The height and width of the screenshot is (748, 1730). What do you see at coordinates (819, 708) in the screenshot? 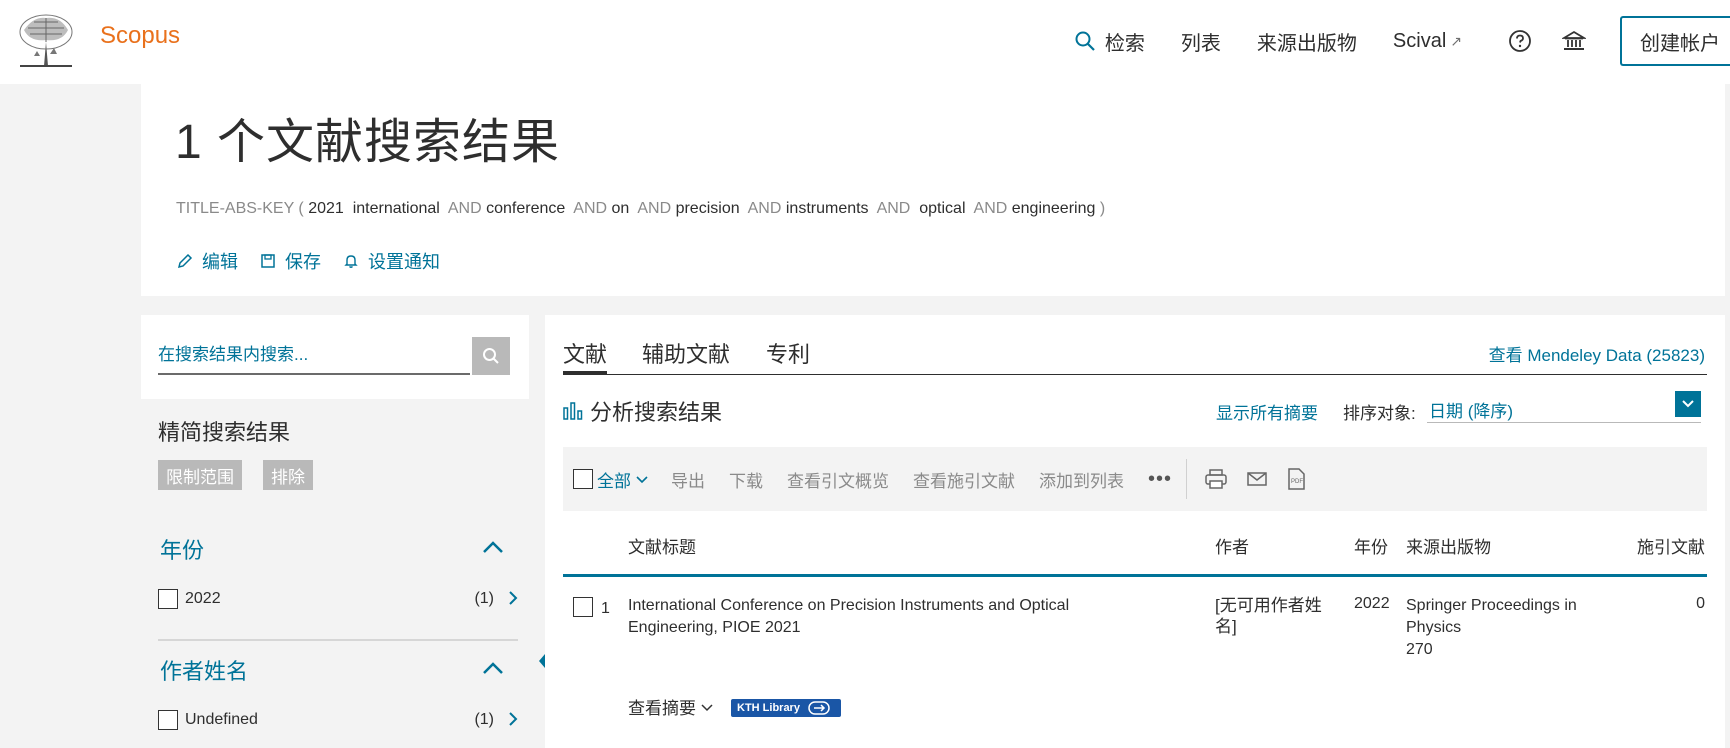
I see `link-out-icon` at bounding box center [819, 708].